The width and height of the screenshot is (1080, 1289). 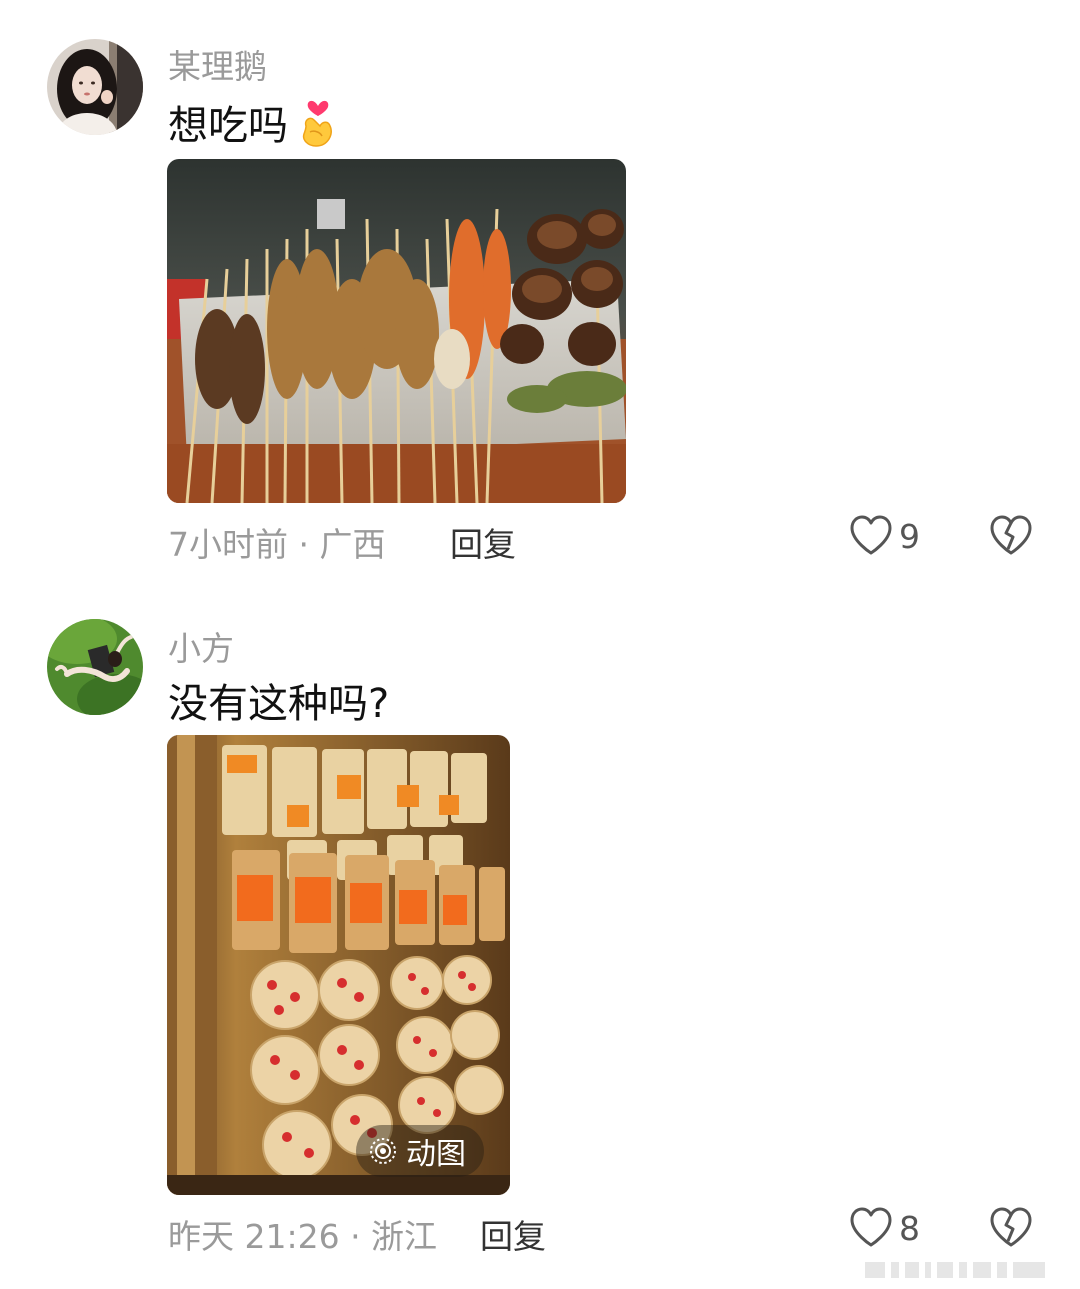 I want to click on comment-image-bakery-gif: 动图, so click(x=338, y=965).